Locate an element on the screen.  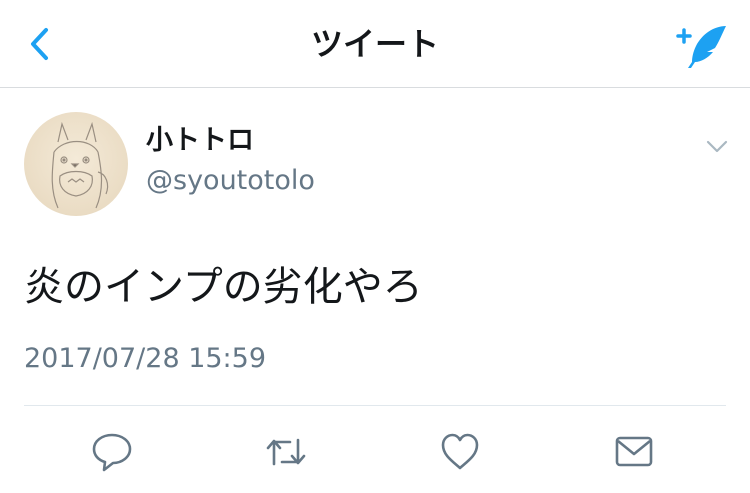
mail-icon is located at coordinates (634, 451).